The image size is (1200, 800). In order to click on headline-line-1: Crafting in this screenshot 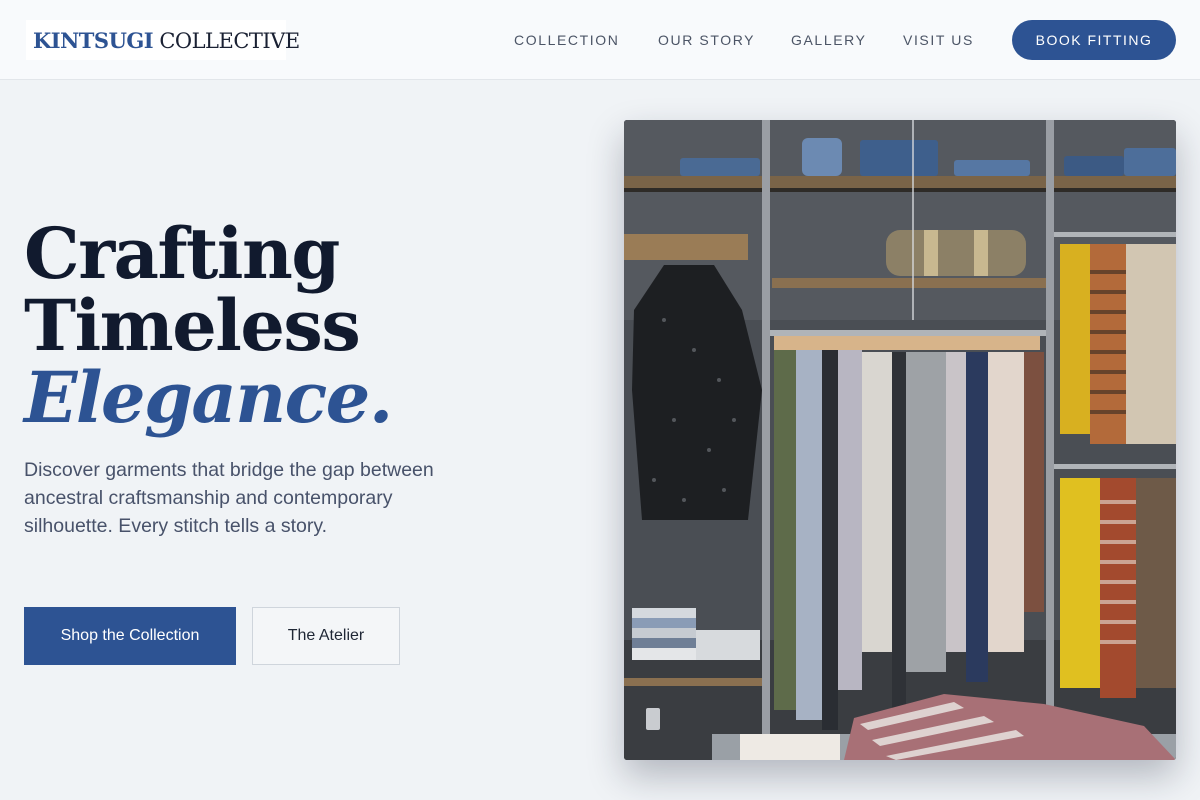, I will do `click(182, 253)`.